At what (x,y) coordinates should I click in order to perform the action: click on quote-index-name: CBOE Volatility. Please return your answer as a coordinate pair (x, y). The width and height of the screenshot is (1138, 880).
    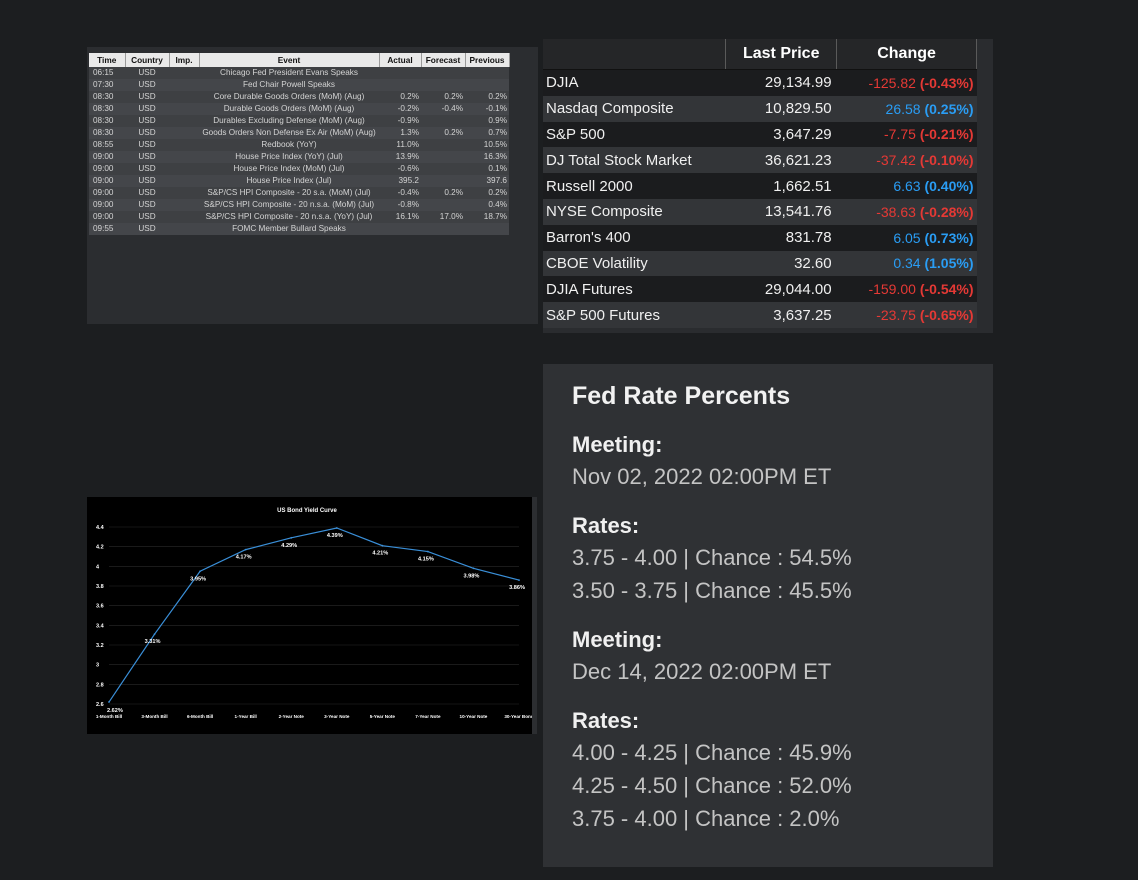
    Looking at the image, I should click on (634, 264).